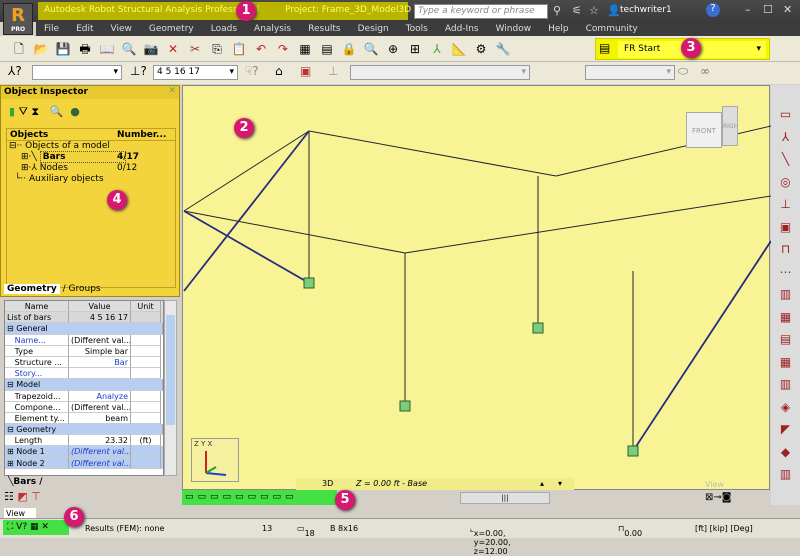  Describe the element at coordinates (481, 49) in the screenshot. I see `design-icon: ⚙` at that location.